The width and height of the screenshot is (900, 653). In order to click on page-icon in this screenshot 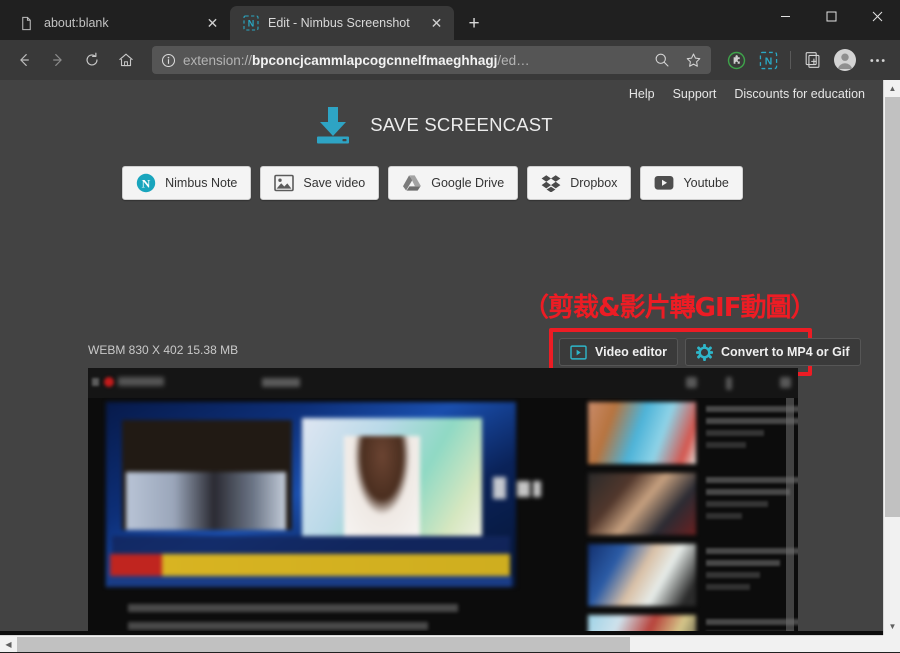, I will do `click(26, 23)`.